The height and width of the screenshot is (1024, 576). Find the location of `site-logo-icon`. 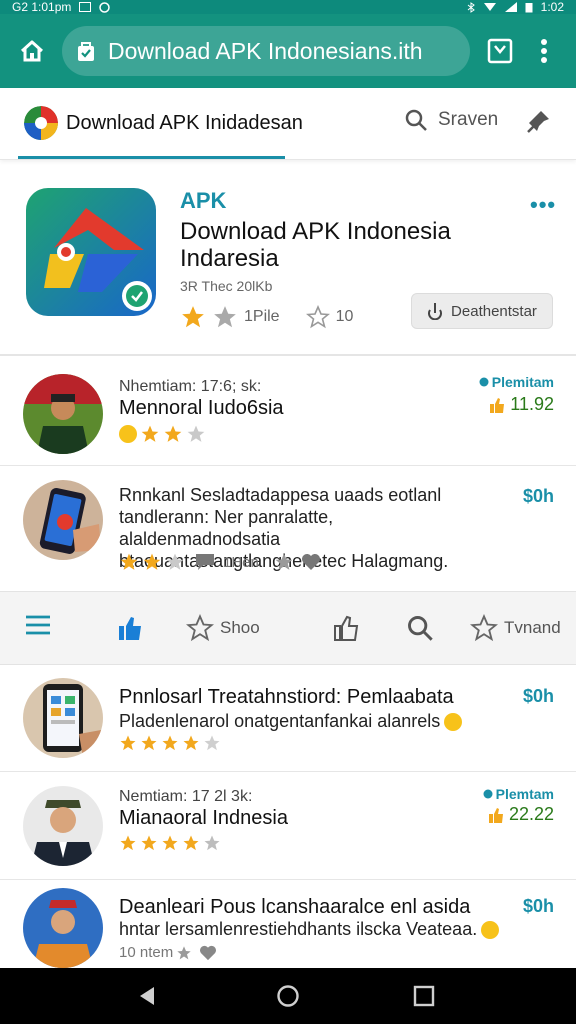

site-logo-icon is located at coordinates (41, 123).